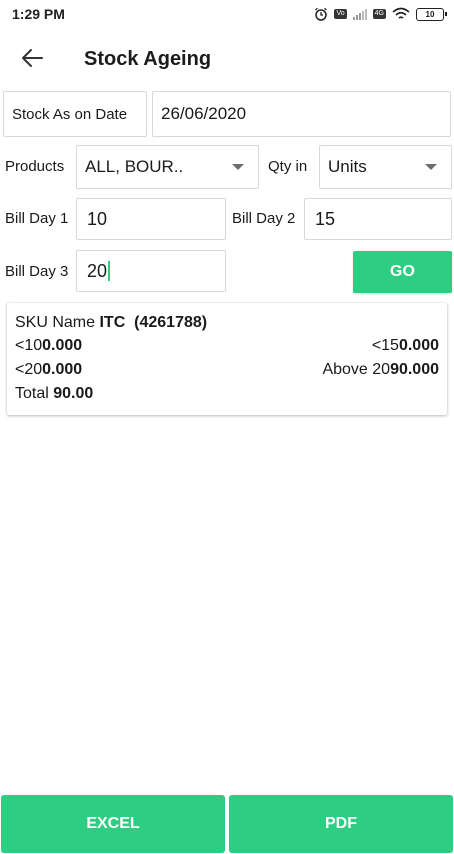 Image resolution: width=454 pixels, height=854 pixels. I want to click on total-value: 90.00, so click(73, 393).